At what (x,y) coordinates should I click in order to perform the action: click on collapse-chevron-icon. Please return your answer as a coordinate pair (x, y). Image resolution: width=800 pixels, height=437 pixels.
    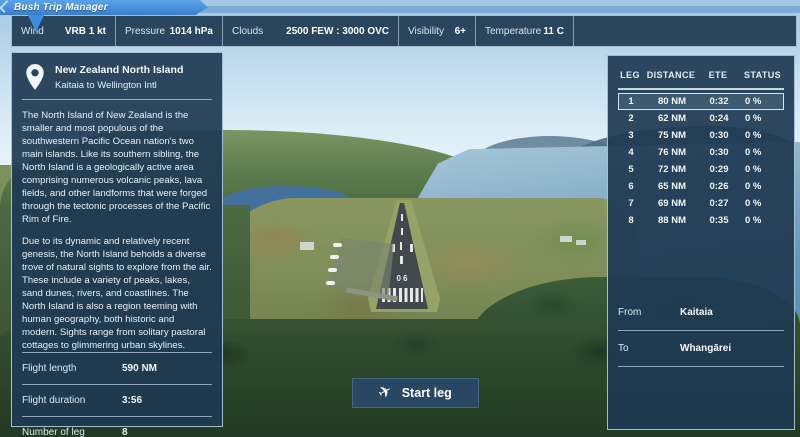
    Looking at the image, I should click on (6, 6).